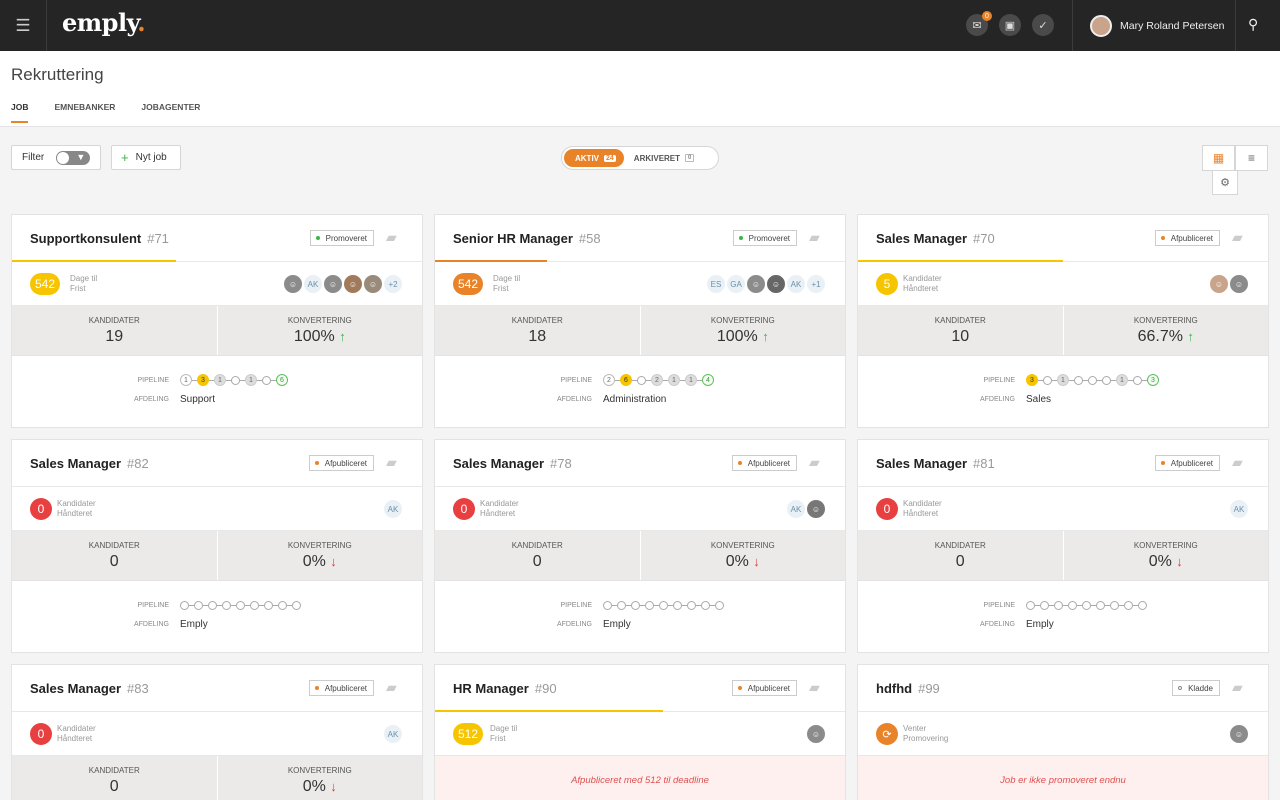 The image size is (1280, 800). Describe the element at coordinates (1251, 158) in the screenshot. I see `list-view-icon: ≡` at that location.